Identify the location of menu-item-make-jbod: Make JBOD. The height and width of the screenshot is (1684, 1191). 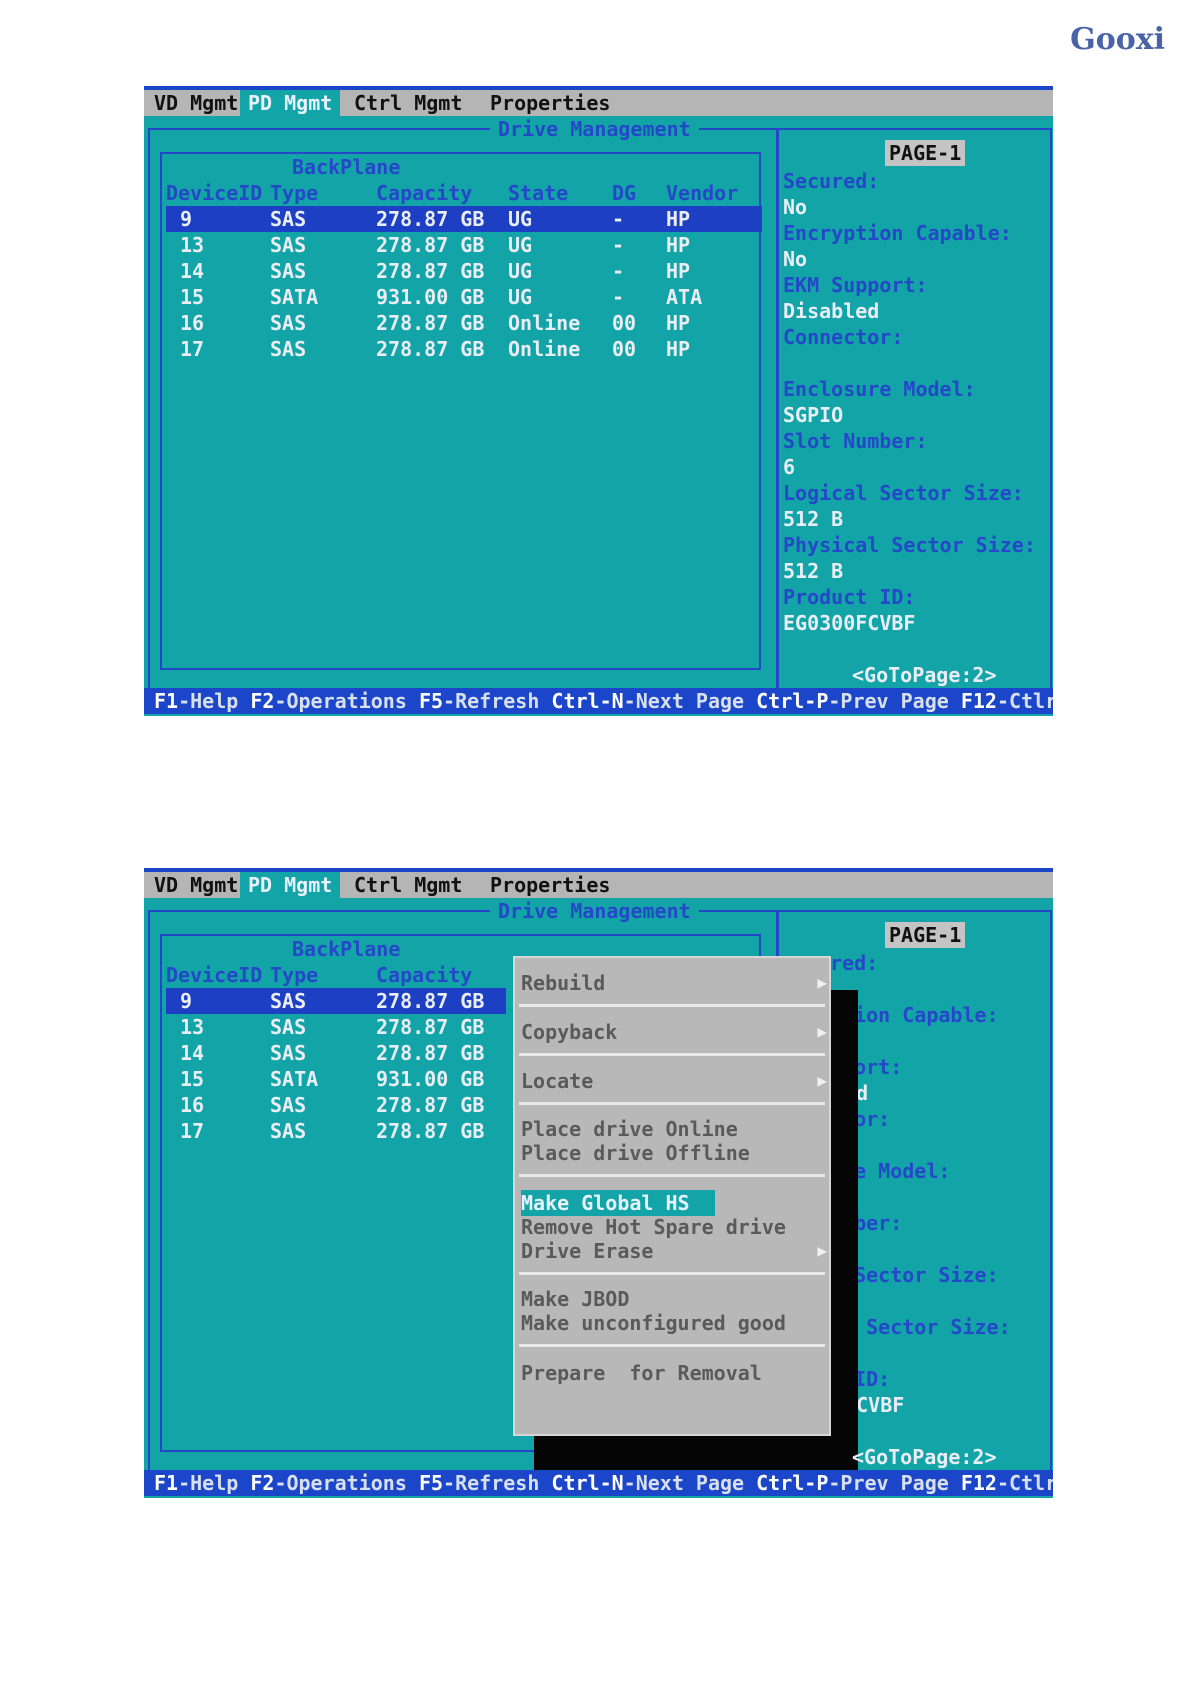
(671, 1299).